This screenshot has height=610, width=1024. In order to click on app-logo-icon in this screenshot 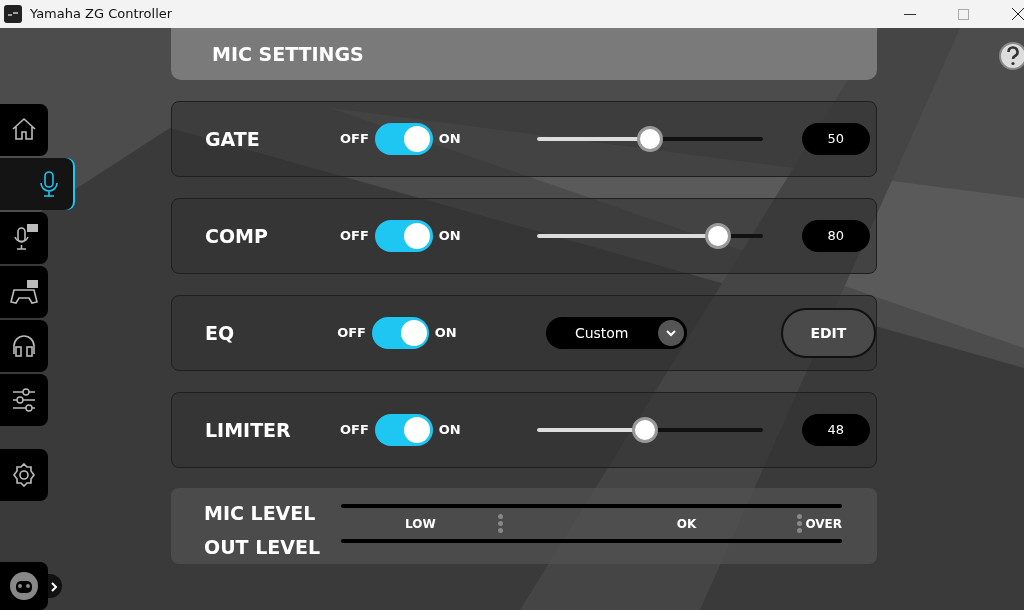, I will do `click(13, 14)`.